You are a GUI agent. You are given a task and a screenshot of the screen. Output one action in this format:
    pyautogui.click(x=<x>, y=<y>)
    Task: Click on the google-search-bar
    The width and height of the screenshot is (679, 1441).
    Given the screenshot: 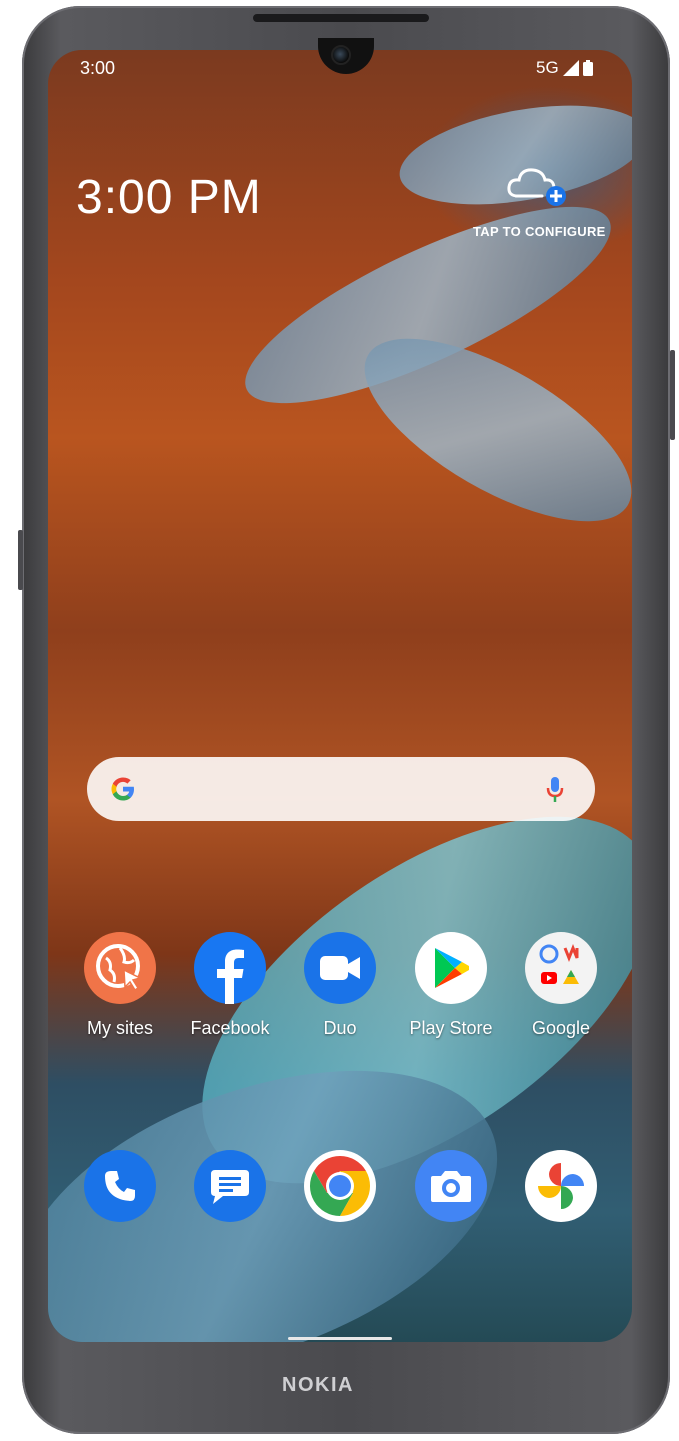 What is the action you would take?
    pyautogui.click(x=341, y=789)
    